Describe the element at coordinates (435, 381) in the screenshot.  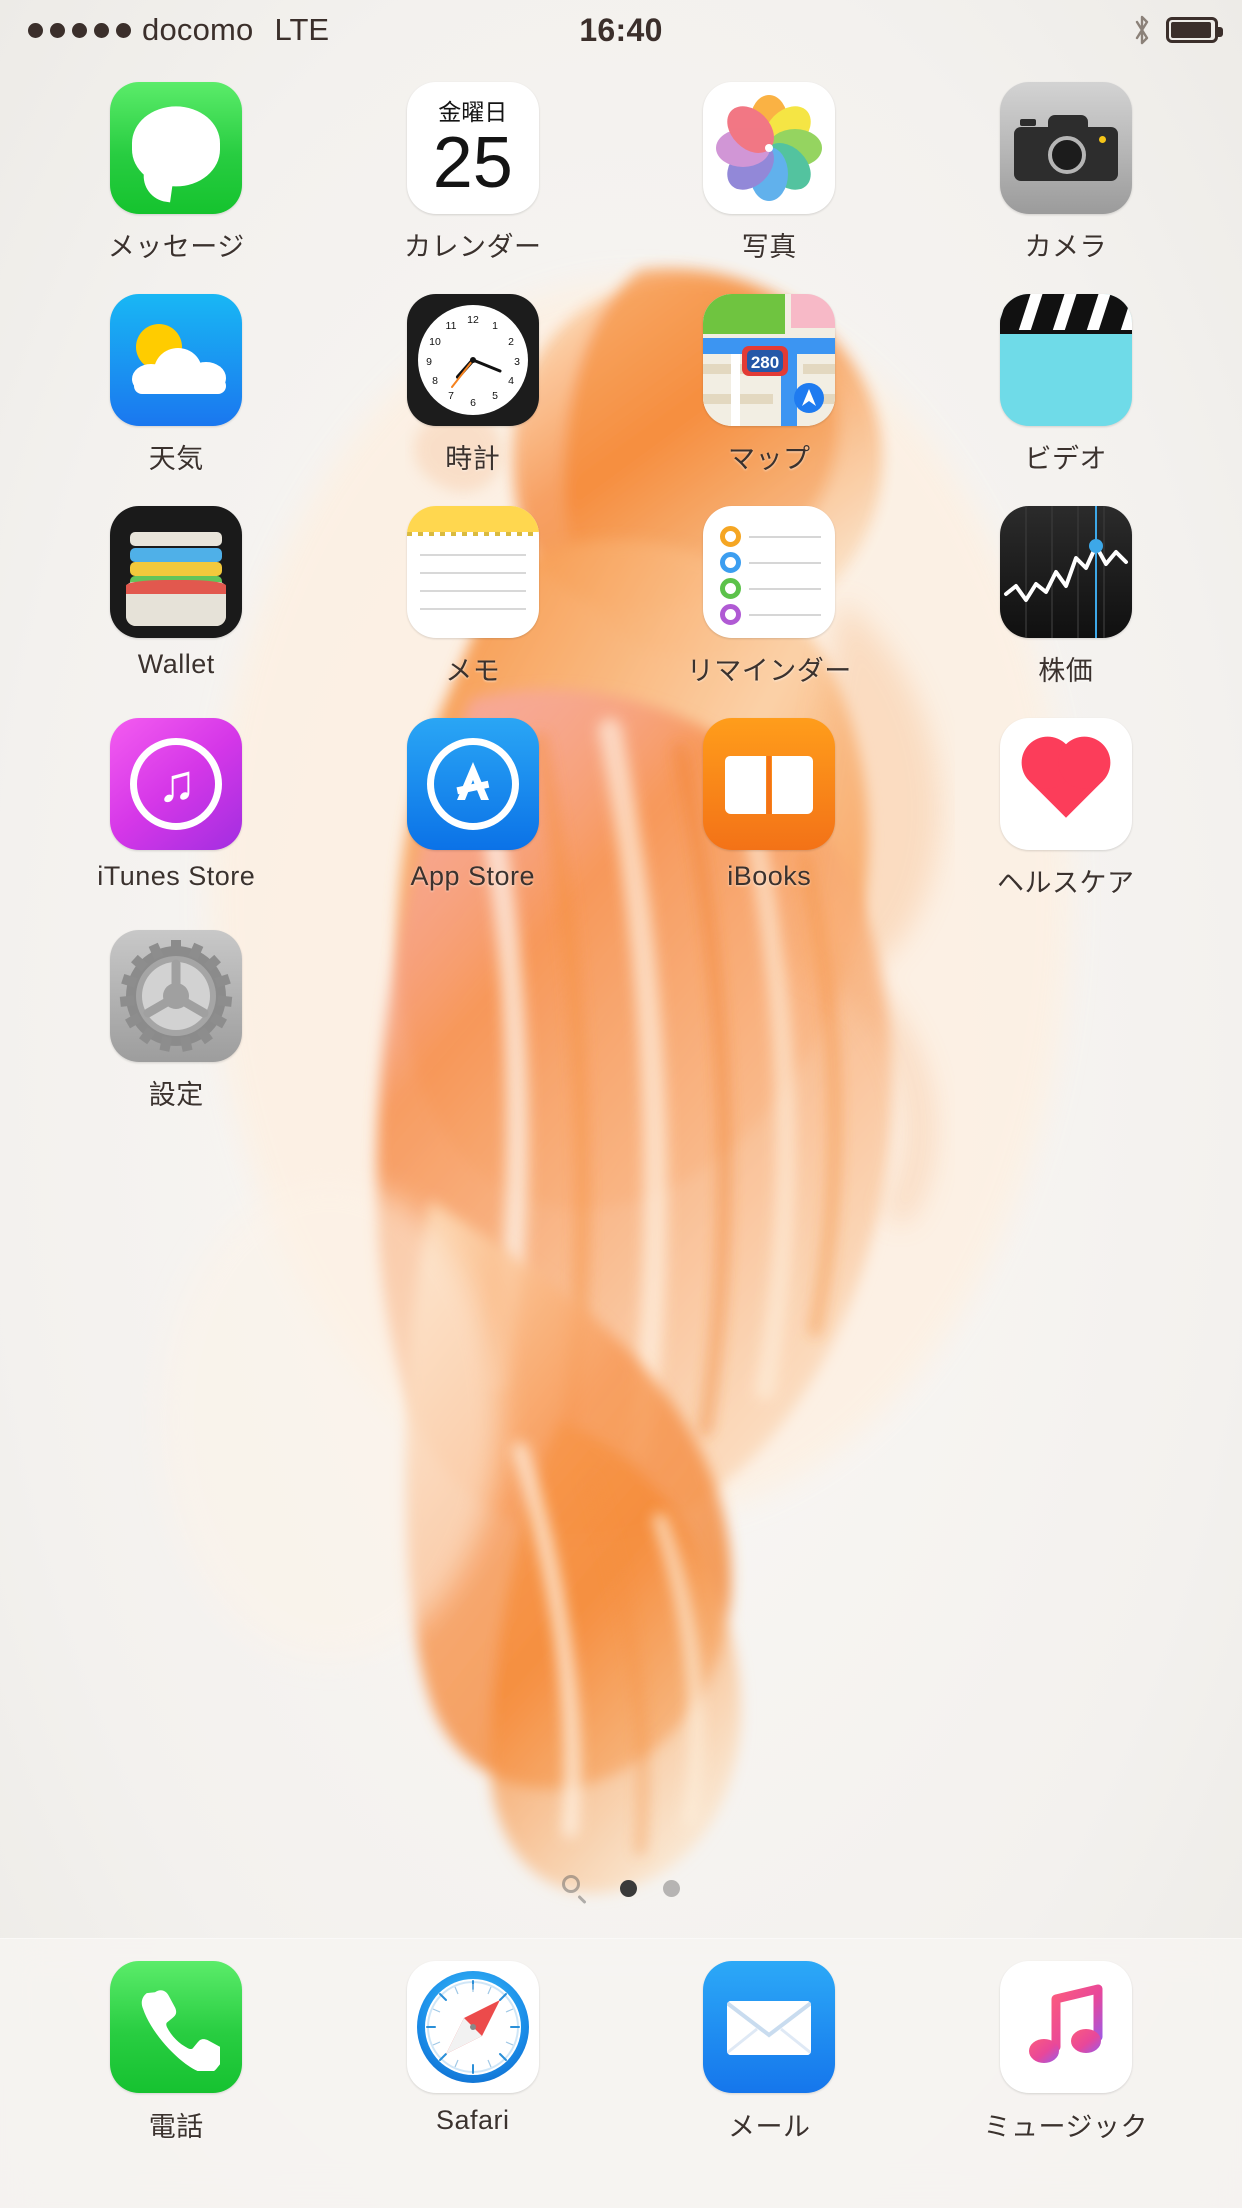
I see `svg-text: 8` at that location.